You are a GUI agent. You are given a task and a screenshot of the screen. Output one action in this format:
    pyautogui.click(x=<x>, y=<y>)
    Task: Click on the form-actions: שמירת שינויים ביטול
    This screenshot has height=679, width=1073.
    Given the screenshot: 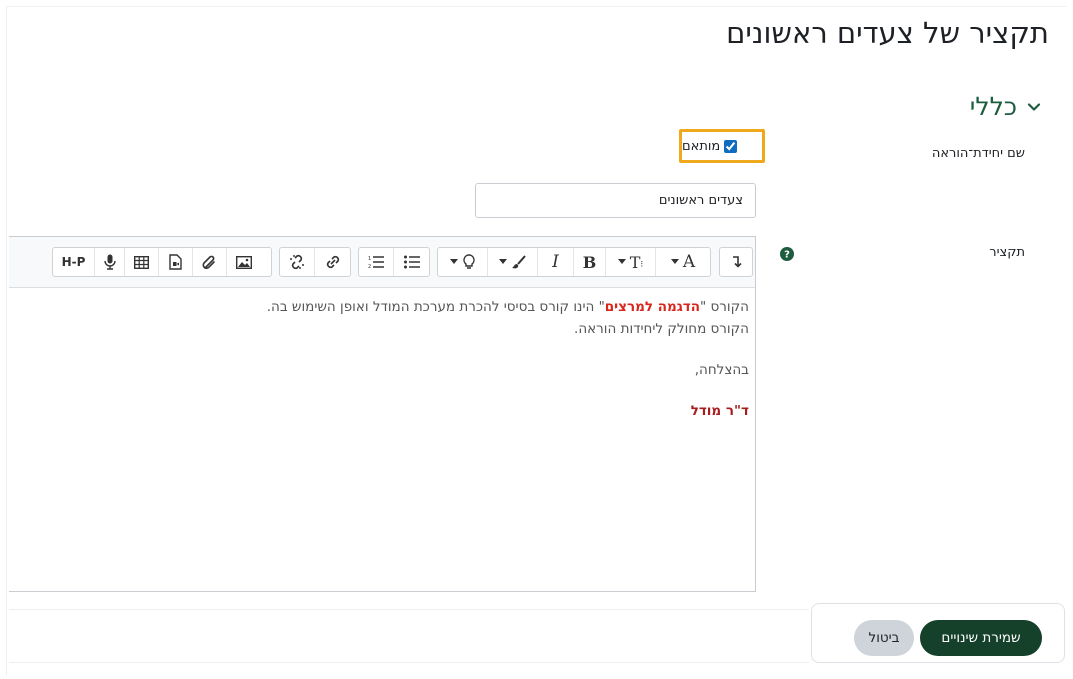 What is the action you would take?
    pyautogui.click(x=938, y=633)
    